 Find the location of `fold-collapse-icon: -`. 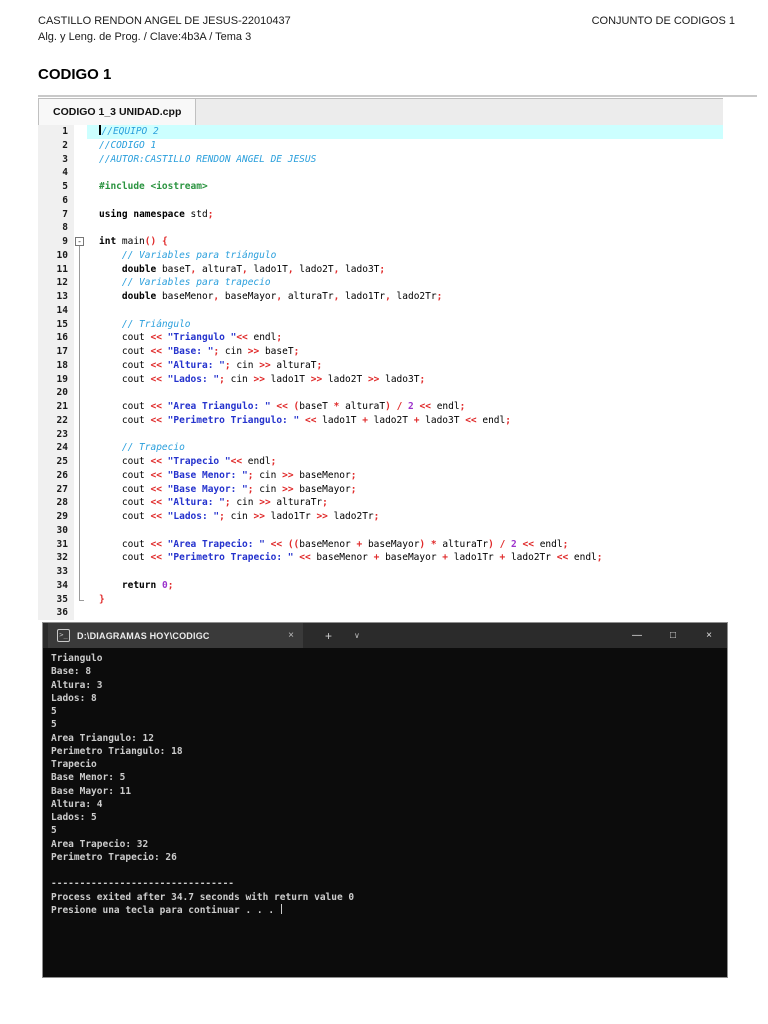

fold-collapse-icon: - is located at coordinates (79, 241).